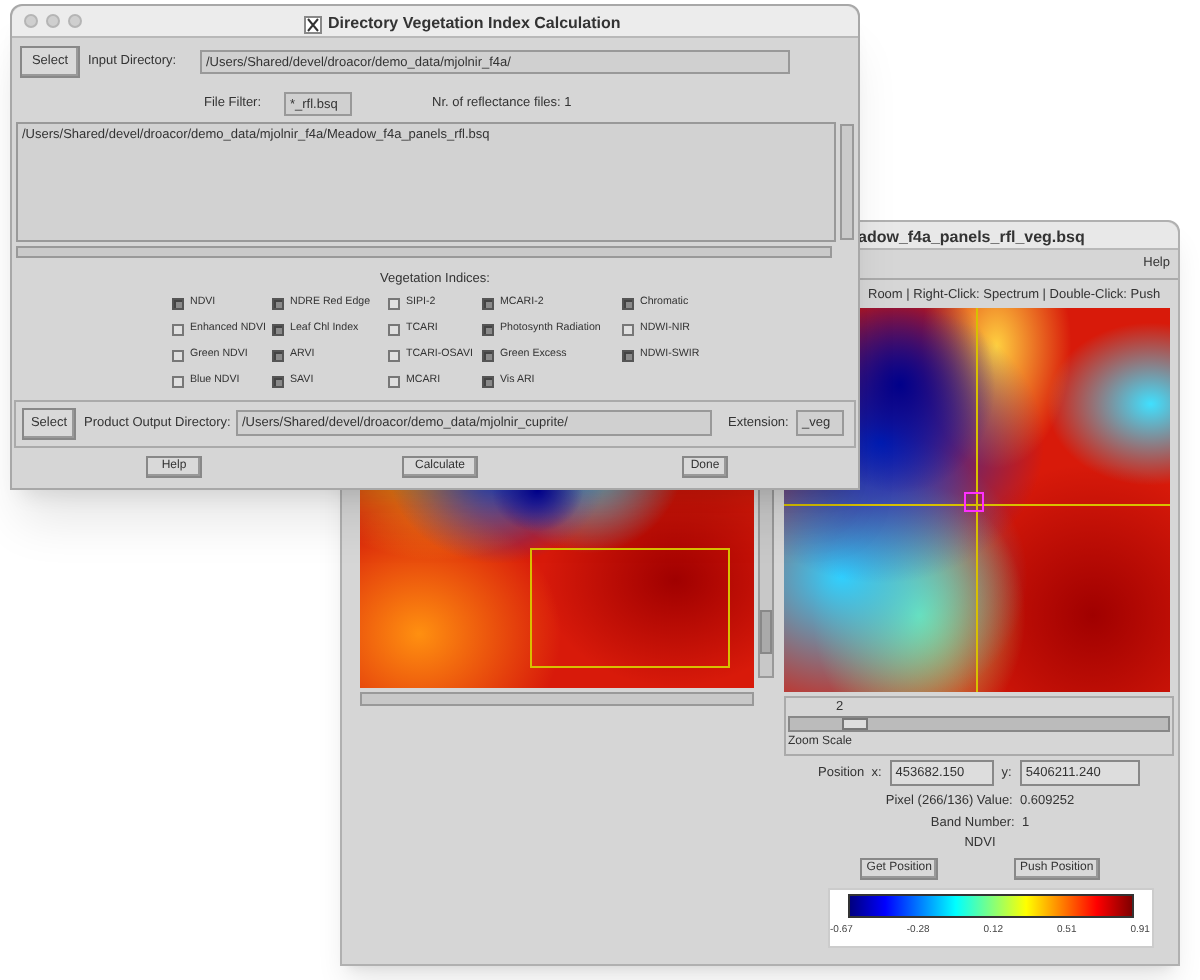 The height and width of the screenshot is (980, 1200). What do you see at coordinates (971, 238) in the screenshot?
I see `window-title: adow_f4a_panels_rfl_veg.bsq` at bounding box center [971, 238].